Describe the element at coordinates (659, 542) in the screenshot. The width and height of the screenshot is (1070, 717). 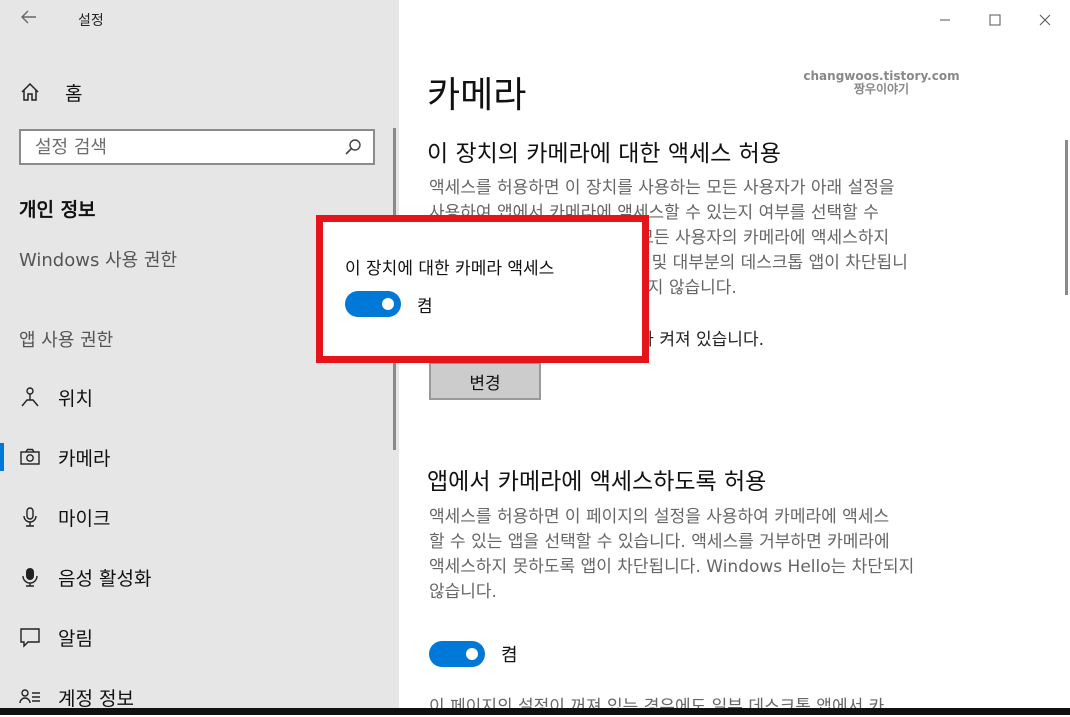
I see `description-line: 할 수 있는 앱을 선택할 수 있습니다. 액세스를 거부하면 카메라에` at that location.